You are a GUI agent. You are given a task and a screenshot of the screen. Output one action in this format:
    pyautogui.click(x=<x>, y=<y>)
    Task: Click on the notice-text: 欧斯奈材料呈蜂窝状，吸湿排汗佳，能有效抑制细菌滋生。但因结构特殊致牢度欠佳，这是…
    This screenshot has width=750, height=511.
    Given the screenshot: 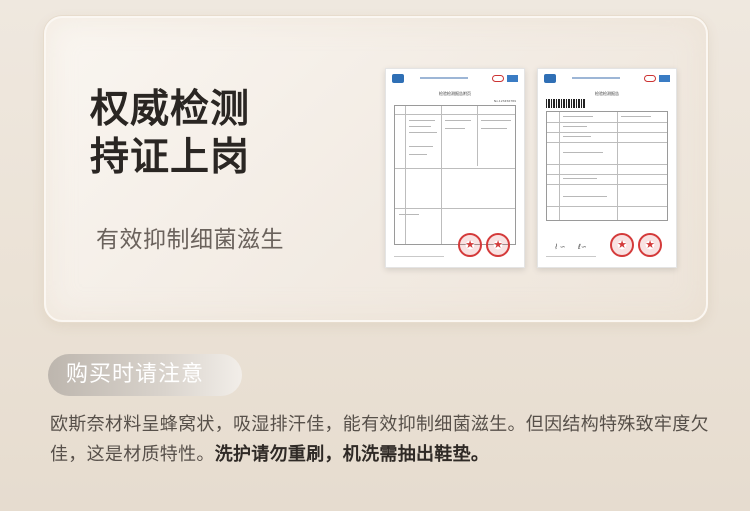 What is the action you would take?
    pyautogui.click(x=380, y=440)
    